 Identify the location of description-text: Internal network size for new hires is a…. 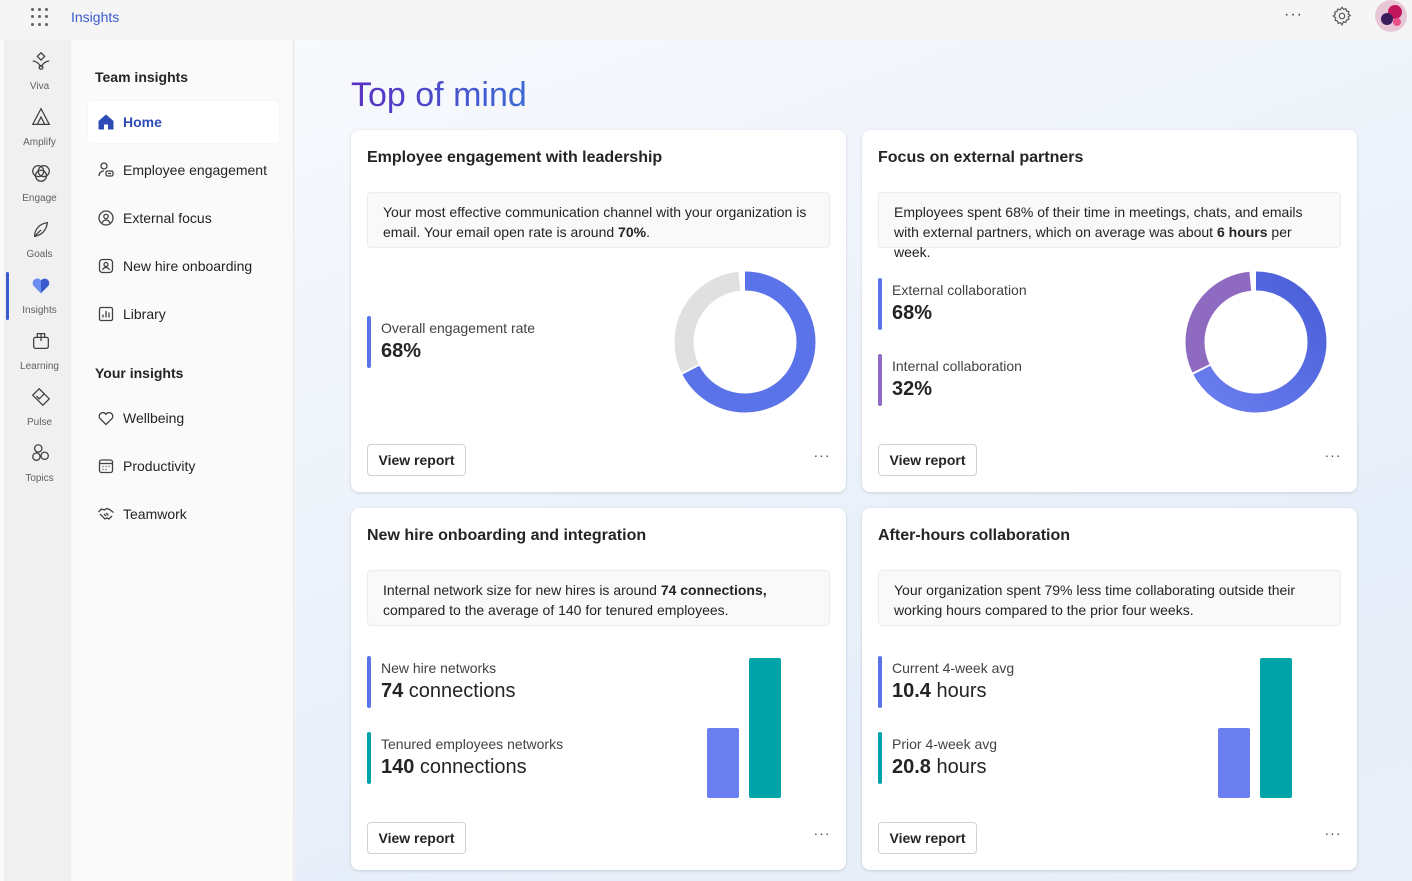
(522, 590).